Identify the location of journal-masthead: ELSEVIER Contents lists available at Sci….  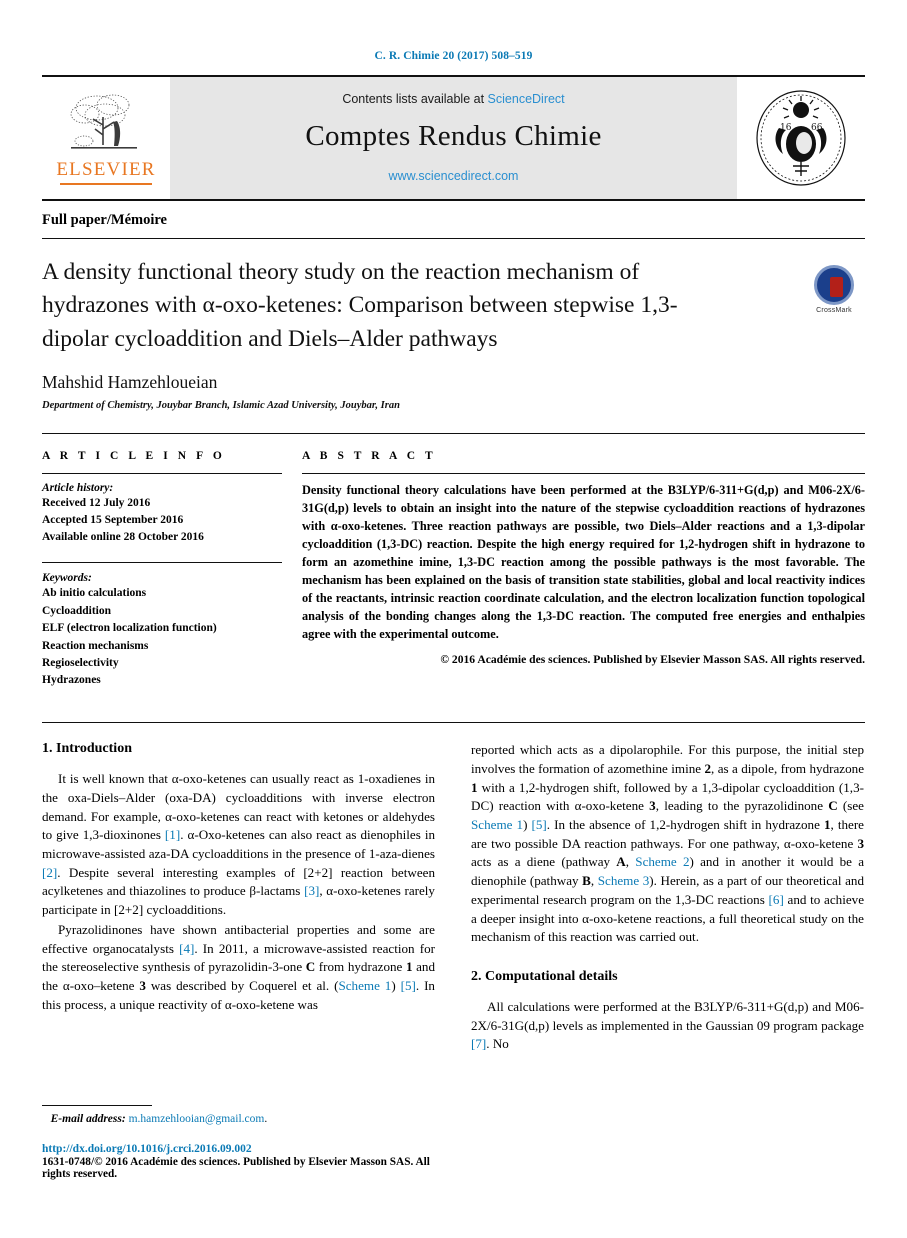
(453, 138).